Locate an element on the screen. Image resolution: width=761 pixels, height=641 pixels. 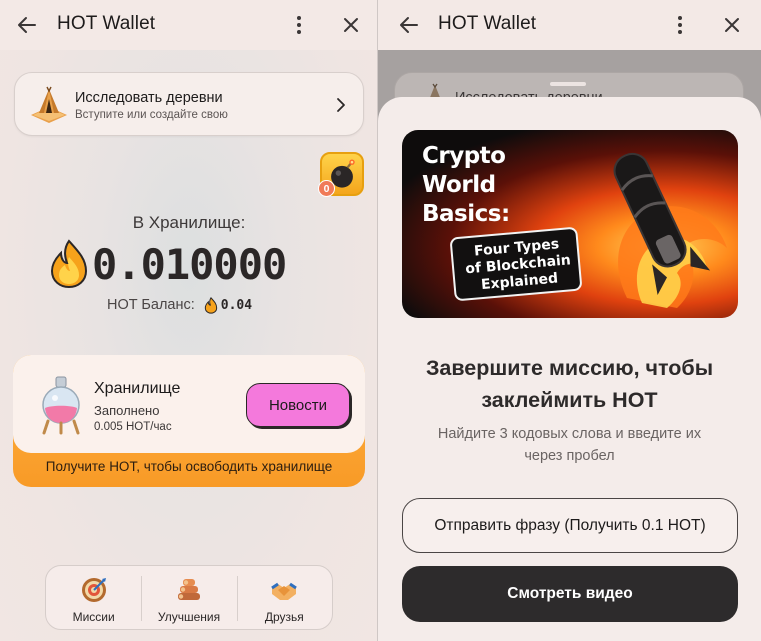
bomb-count-badge: 0 is located at coordinates (326, 188).